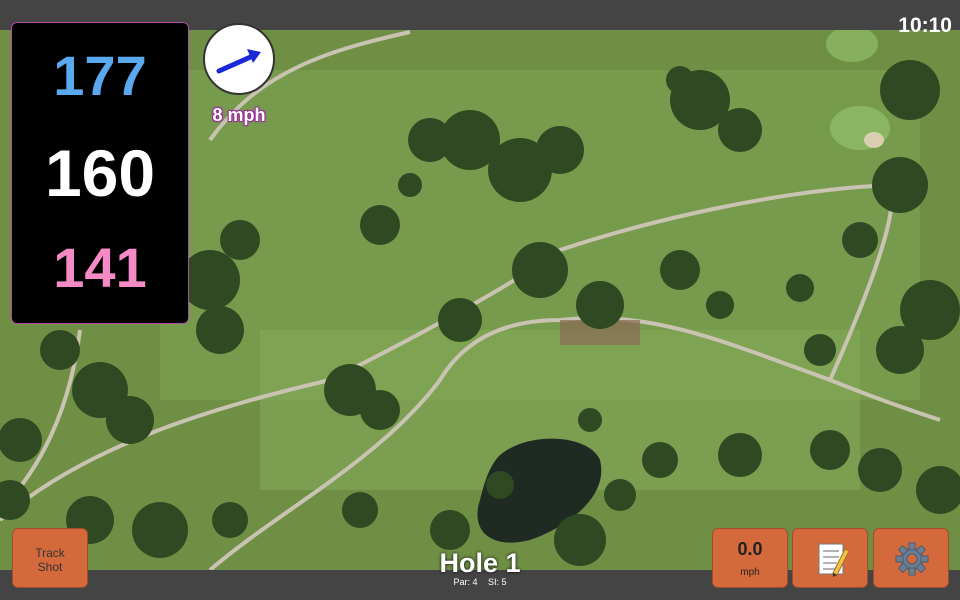 The width and height of the screenshot is (960, 600). I want to click on gear-icon, so click(912, 559).